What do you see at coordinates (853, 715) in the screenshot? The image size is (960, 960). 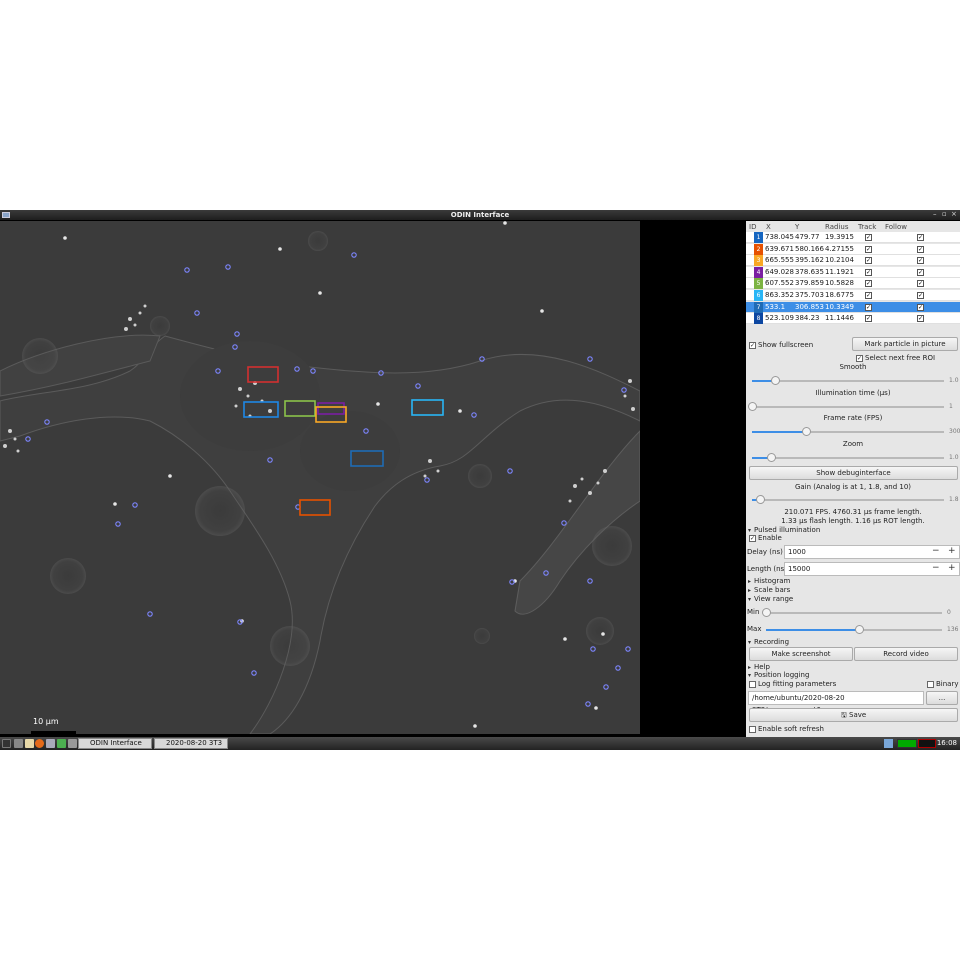 I see `save-button: 🖫 Save` at bounding box center [853, 715].